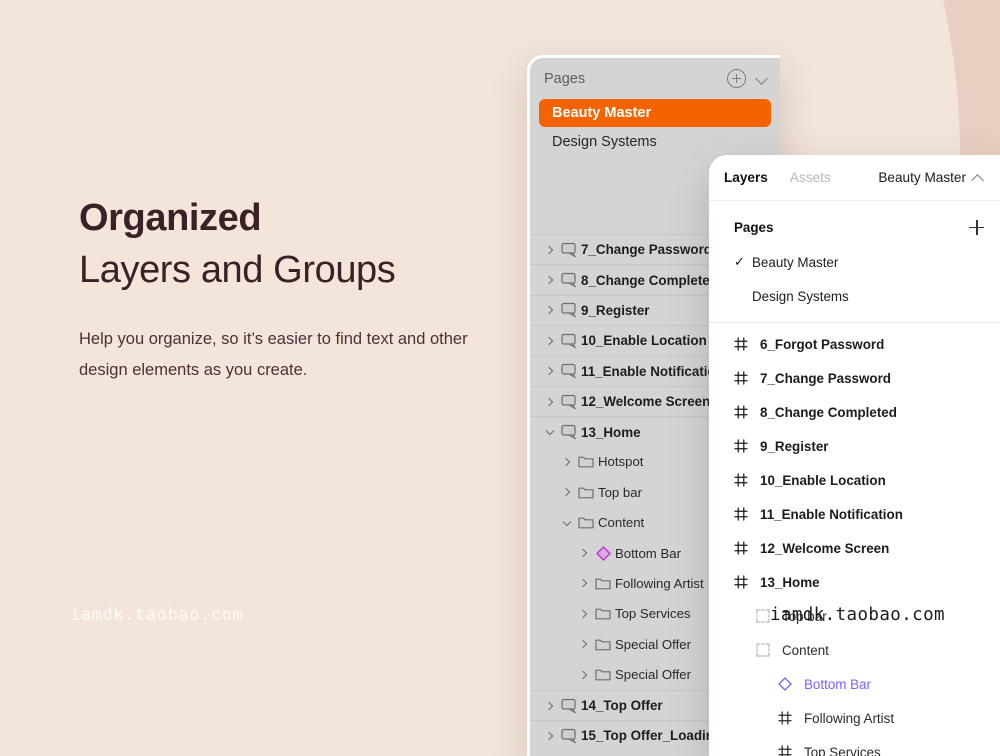 Image resolution: width=1000 pixels, height=756 pixels. I want to click on layer-row: 13_Home, so click(854, 582).